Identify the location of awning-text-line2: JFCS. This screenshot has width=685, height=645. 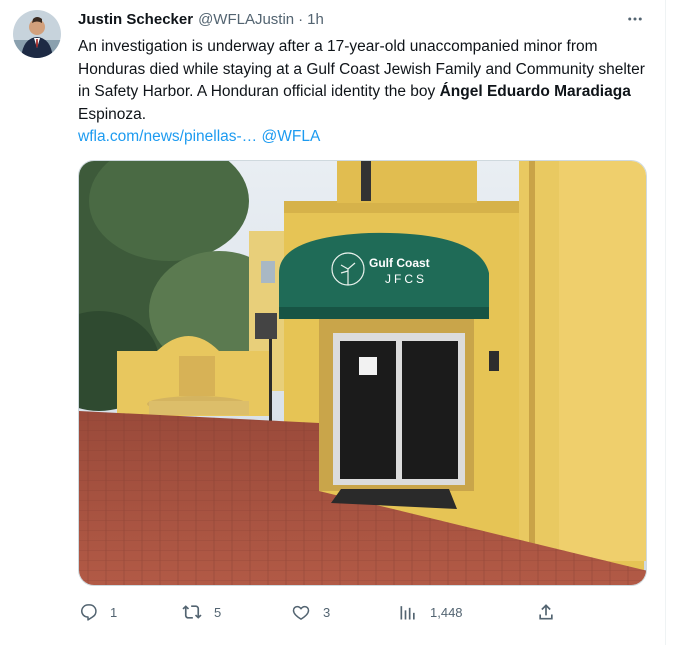
(406, 279).